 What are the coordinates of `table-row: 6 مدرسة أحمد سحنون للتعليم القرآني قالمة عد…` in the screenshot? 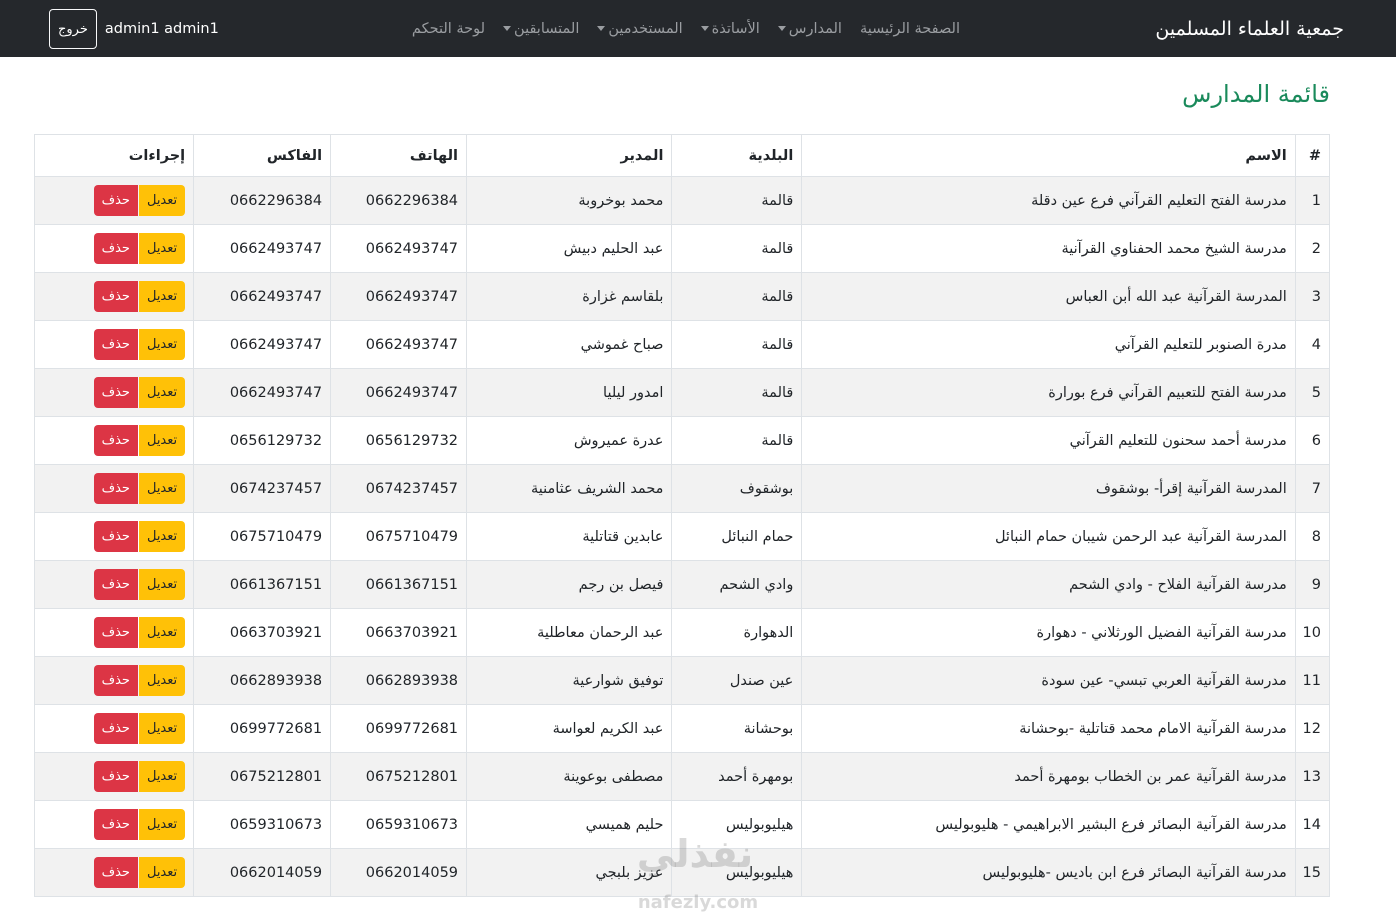 It's located at (682, 440).